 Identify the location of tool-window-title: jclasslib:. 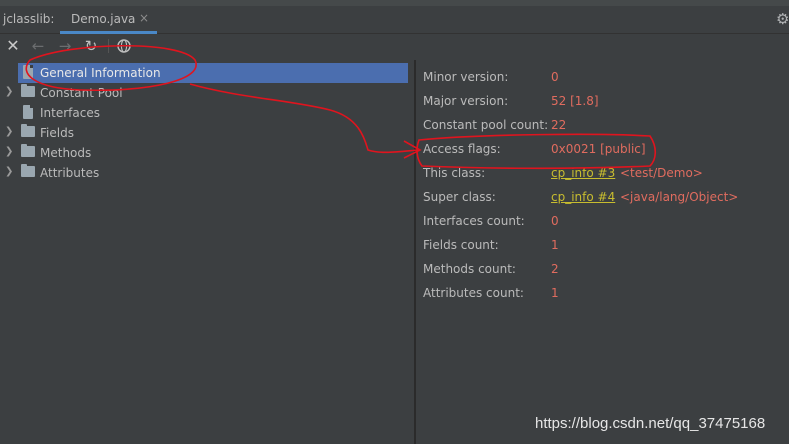
(29, 19).